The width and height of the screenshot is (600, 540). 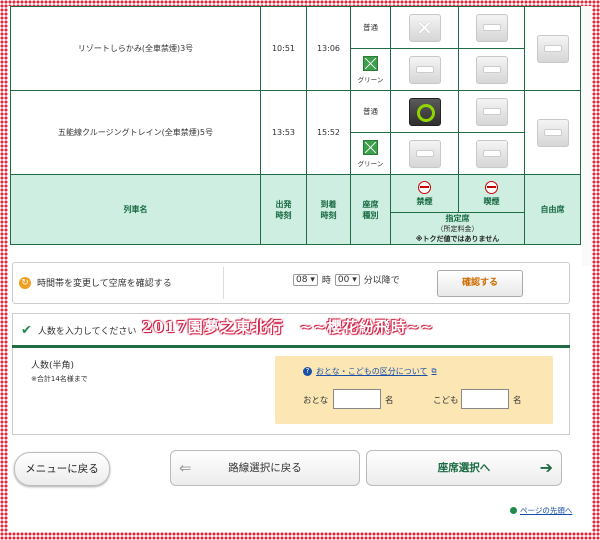 What do you see at coordinates (87, 332) in the screenshot?
I see `people-heading: 人数を入力してください` at bounding box center [87, 332].